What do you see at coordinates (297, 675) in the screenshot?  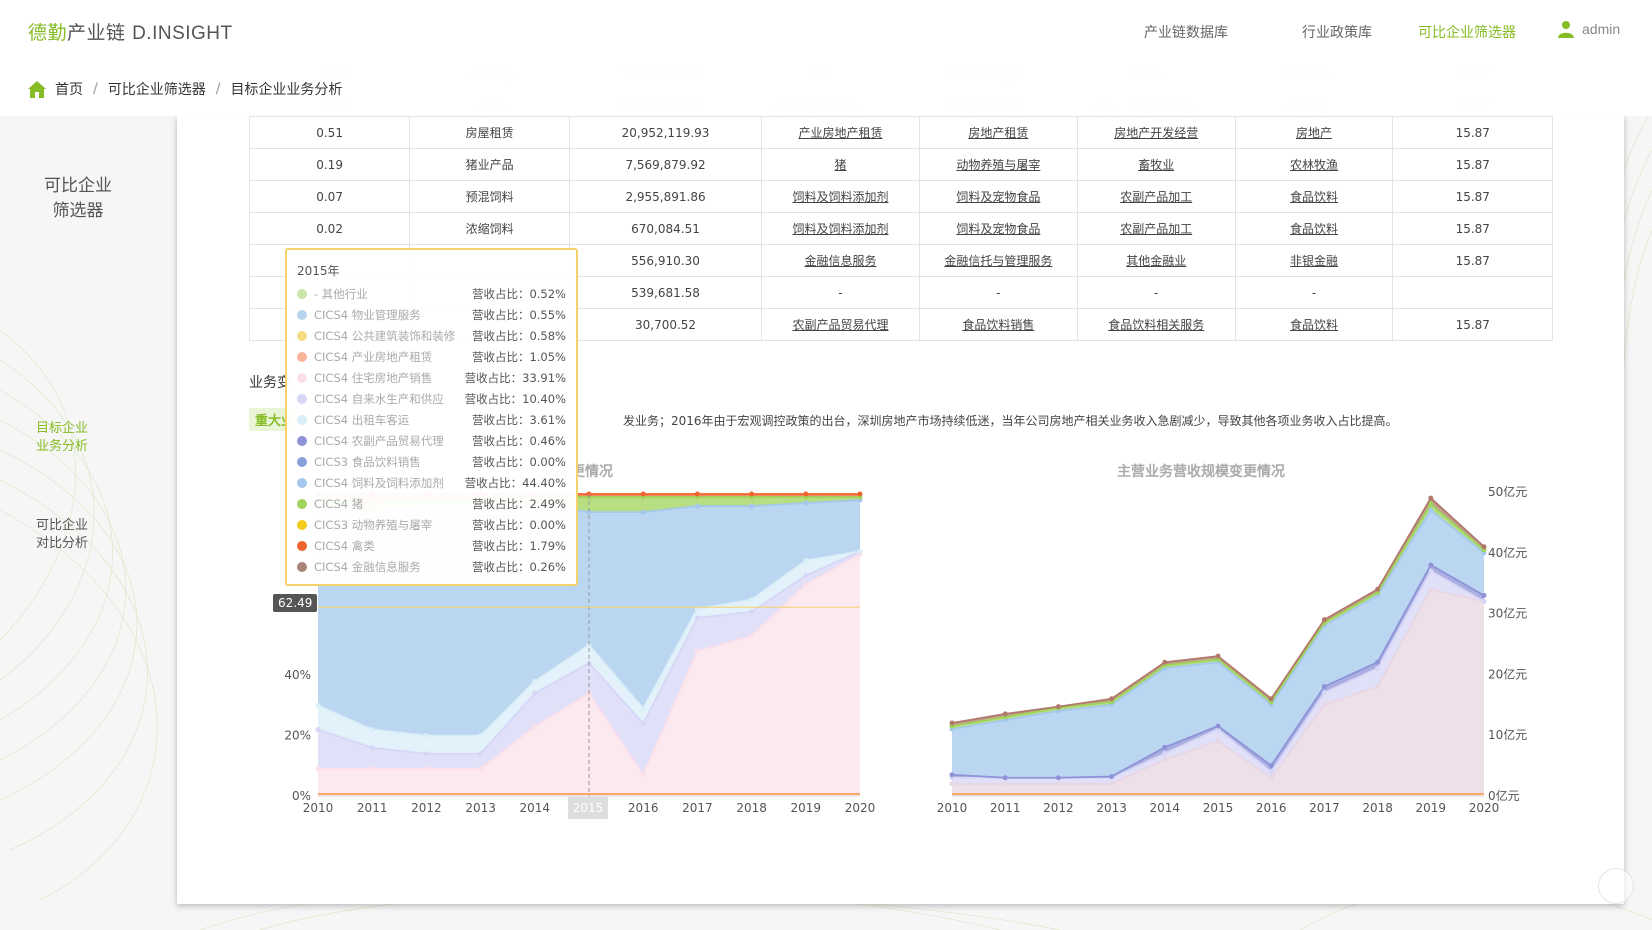 I see `y-tick-label: 40%` at bounding box center [297, 675].